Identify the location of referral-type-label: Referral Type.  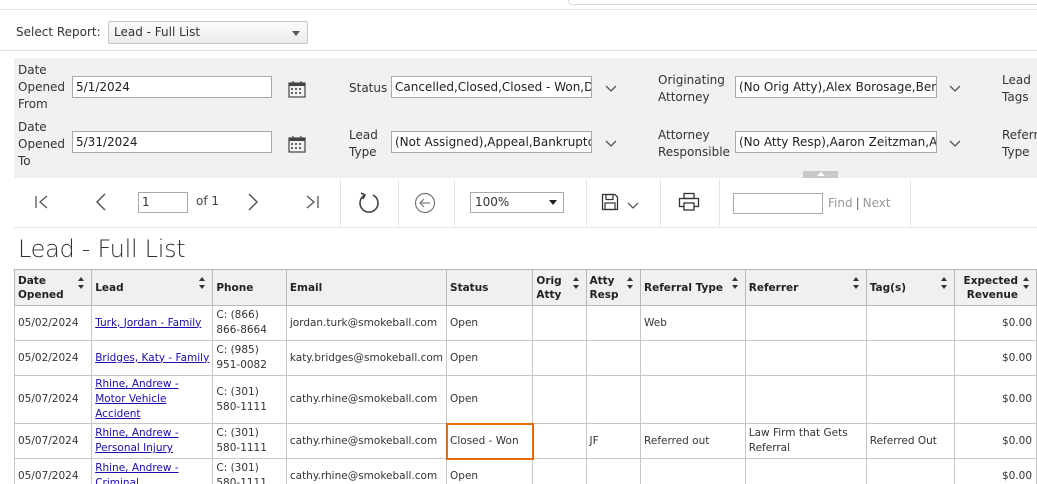
(1019, 143).